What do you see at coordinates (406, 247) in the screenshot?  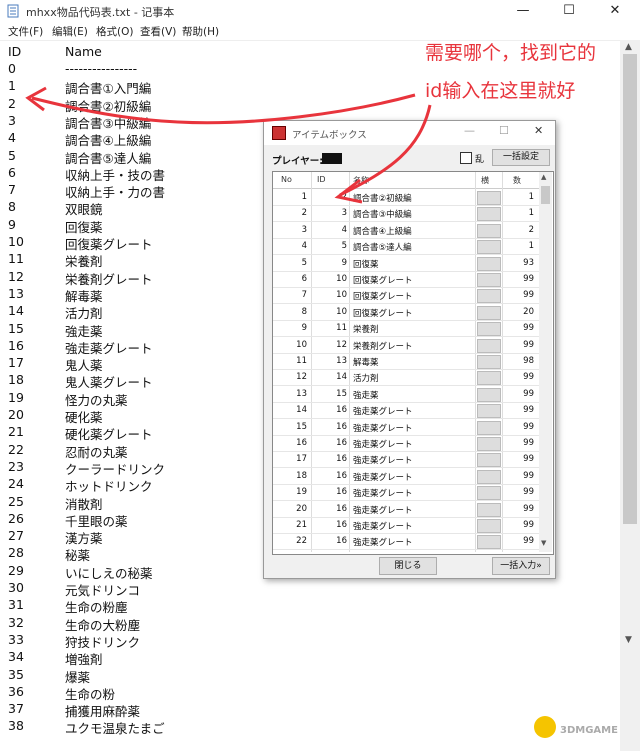 I see `table-row: 4 5 調合書⑤達人編 1` at bounding box center [406, 247].